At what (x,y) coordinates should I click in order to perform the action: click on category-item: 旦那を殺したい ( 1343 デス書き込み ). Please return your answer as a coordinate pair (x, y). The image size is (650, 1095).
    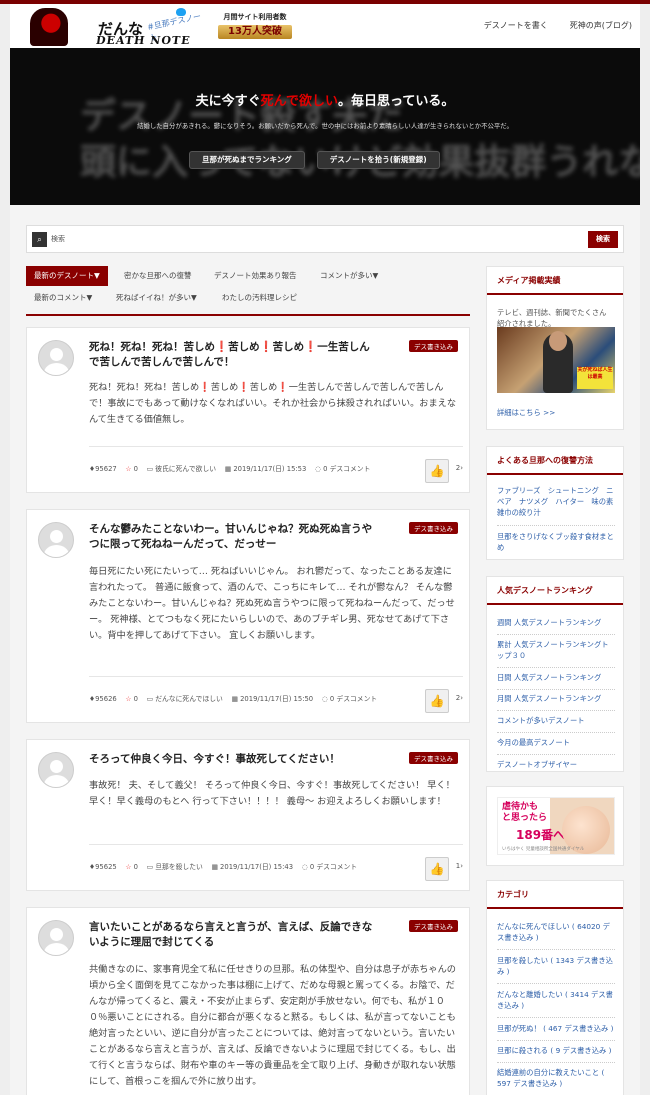
    Looking at the image, I should click on (556, 966).